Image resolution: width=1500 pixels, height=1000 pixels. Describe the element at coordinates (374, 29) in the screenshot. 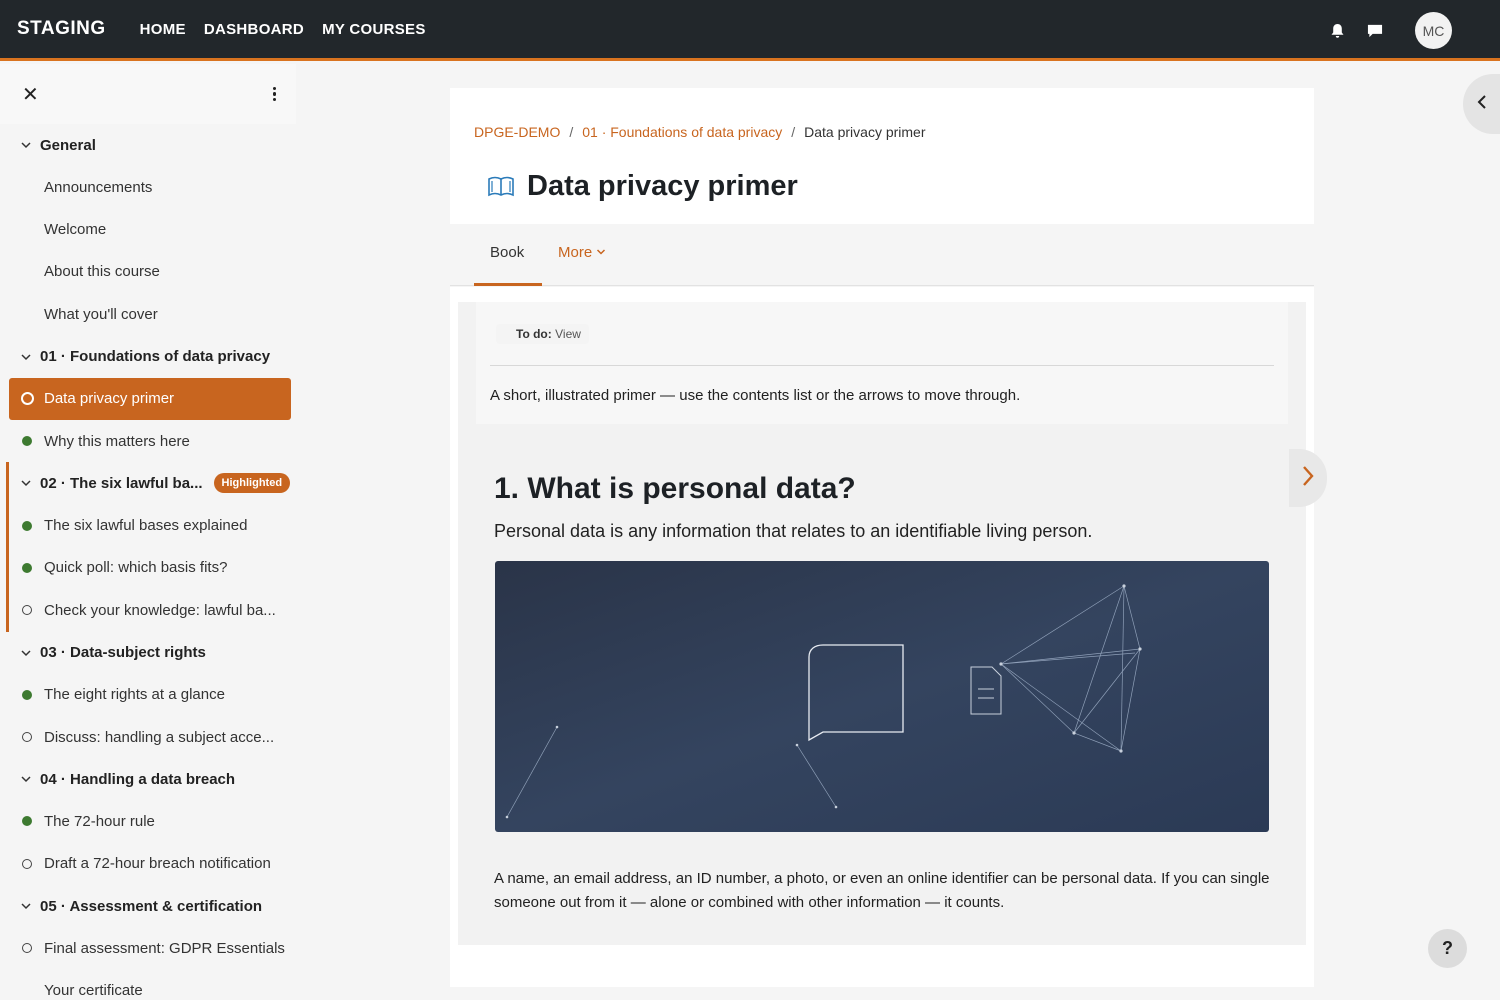

I see `nav-link-my-courses: MY COURSES` at that location.